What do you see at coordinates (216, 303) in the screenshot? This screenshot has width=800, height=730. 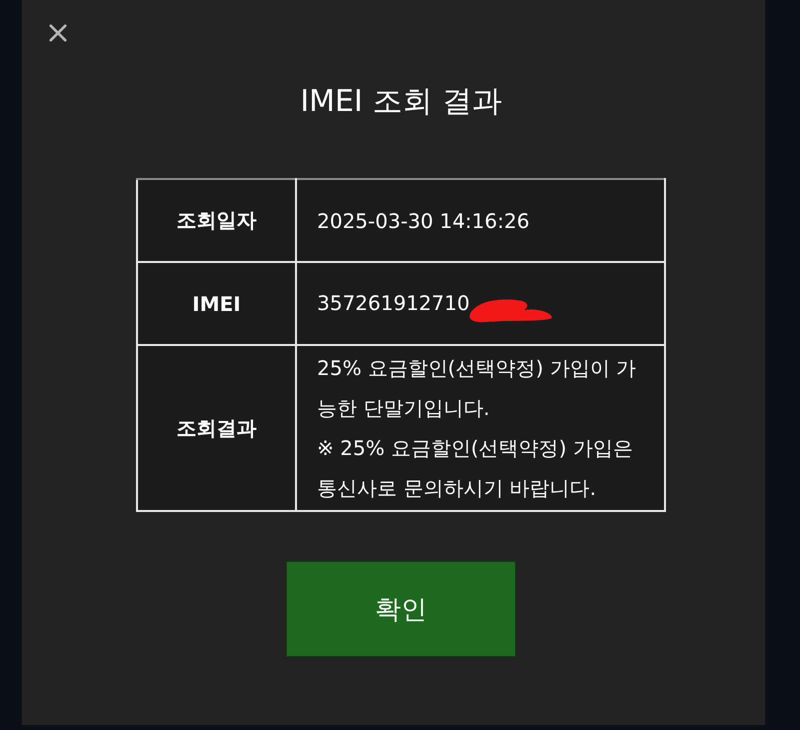 I see `row-label: IMEI` at bounding box center [216, 303].